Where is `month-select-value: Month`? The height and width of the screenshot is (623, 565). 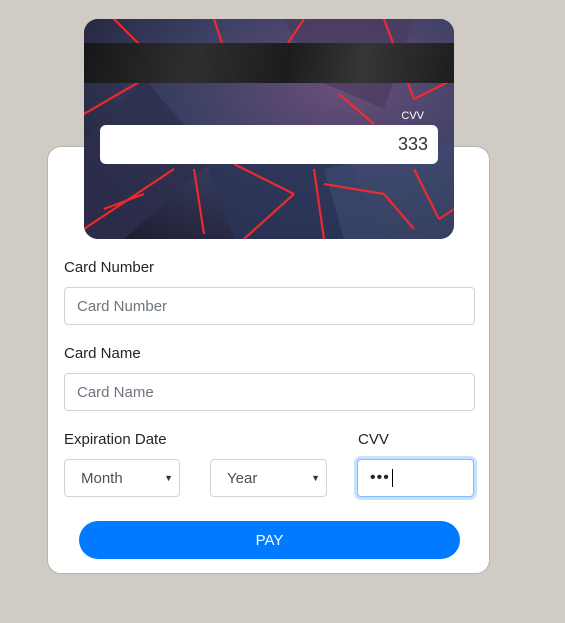 month-select-value: Month is located at coordinates (102, 478).